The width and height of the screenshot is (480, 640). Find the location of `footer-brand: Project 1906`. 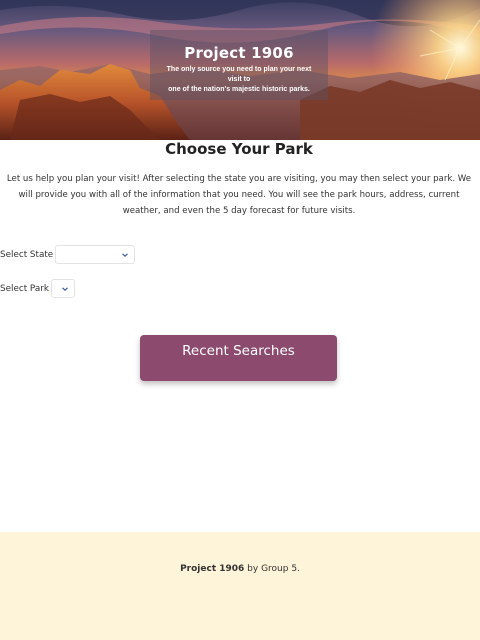

footer-brand: Project 1906 is located at coordinates (212, 569).